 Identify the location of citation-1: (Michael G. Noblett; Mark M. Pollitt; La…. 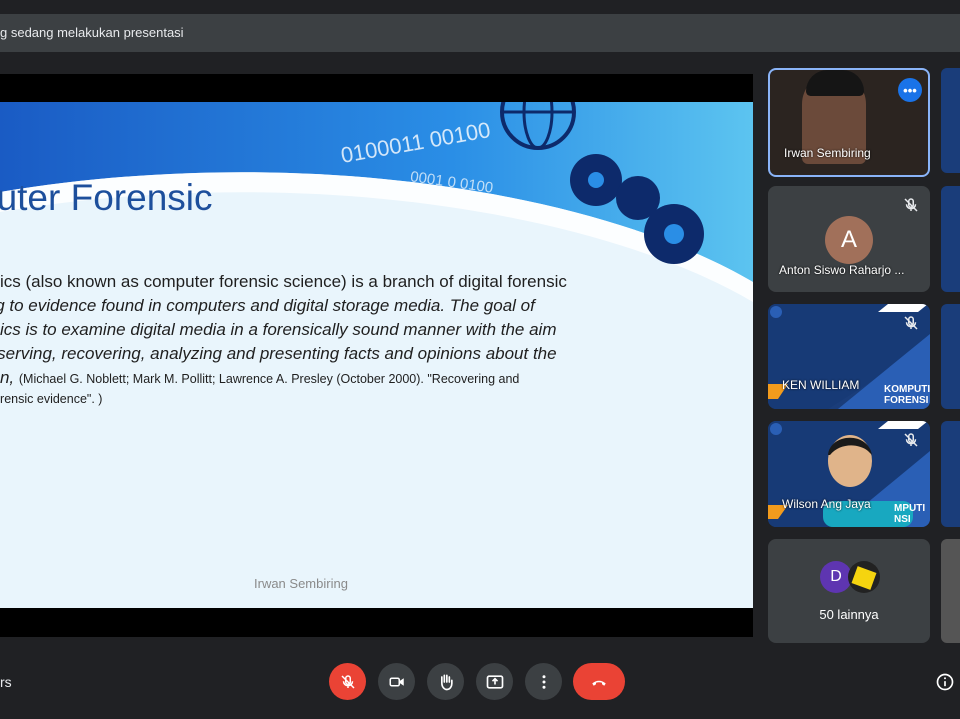
(269, 379).